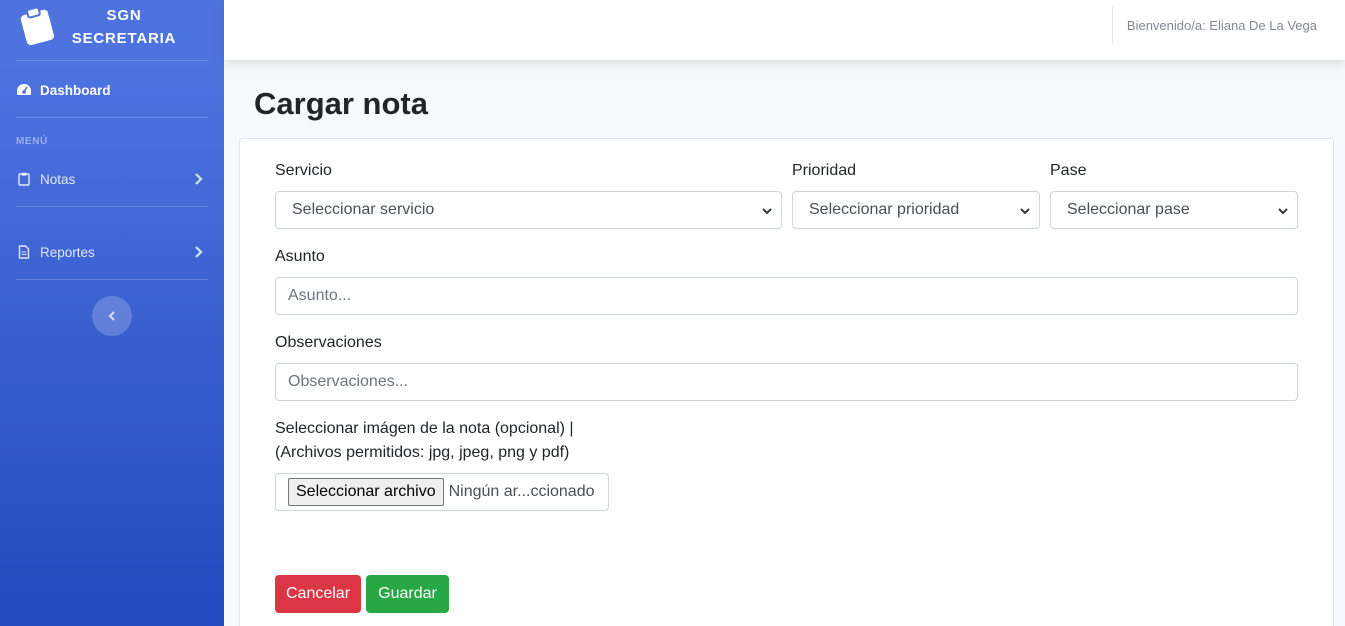 Image resolution: width=1345 pixels, height=626 pixels. Describe the element at coordinates (1222, 25) in the screenshot. I see `user-greeting: Bienvenido/a: Eliana De La Vega` at that location.